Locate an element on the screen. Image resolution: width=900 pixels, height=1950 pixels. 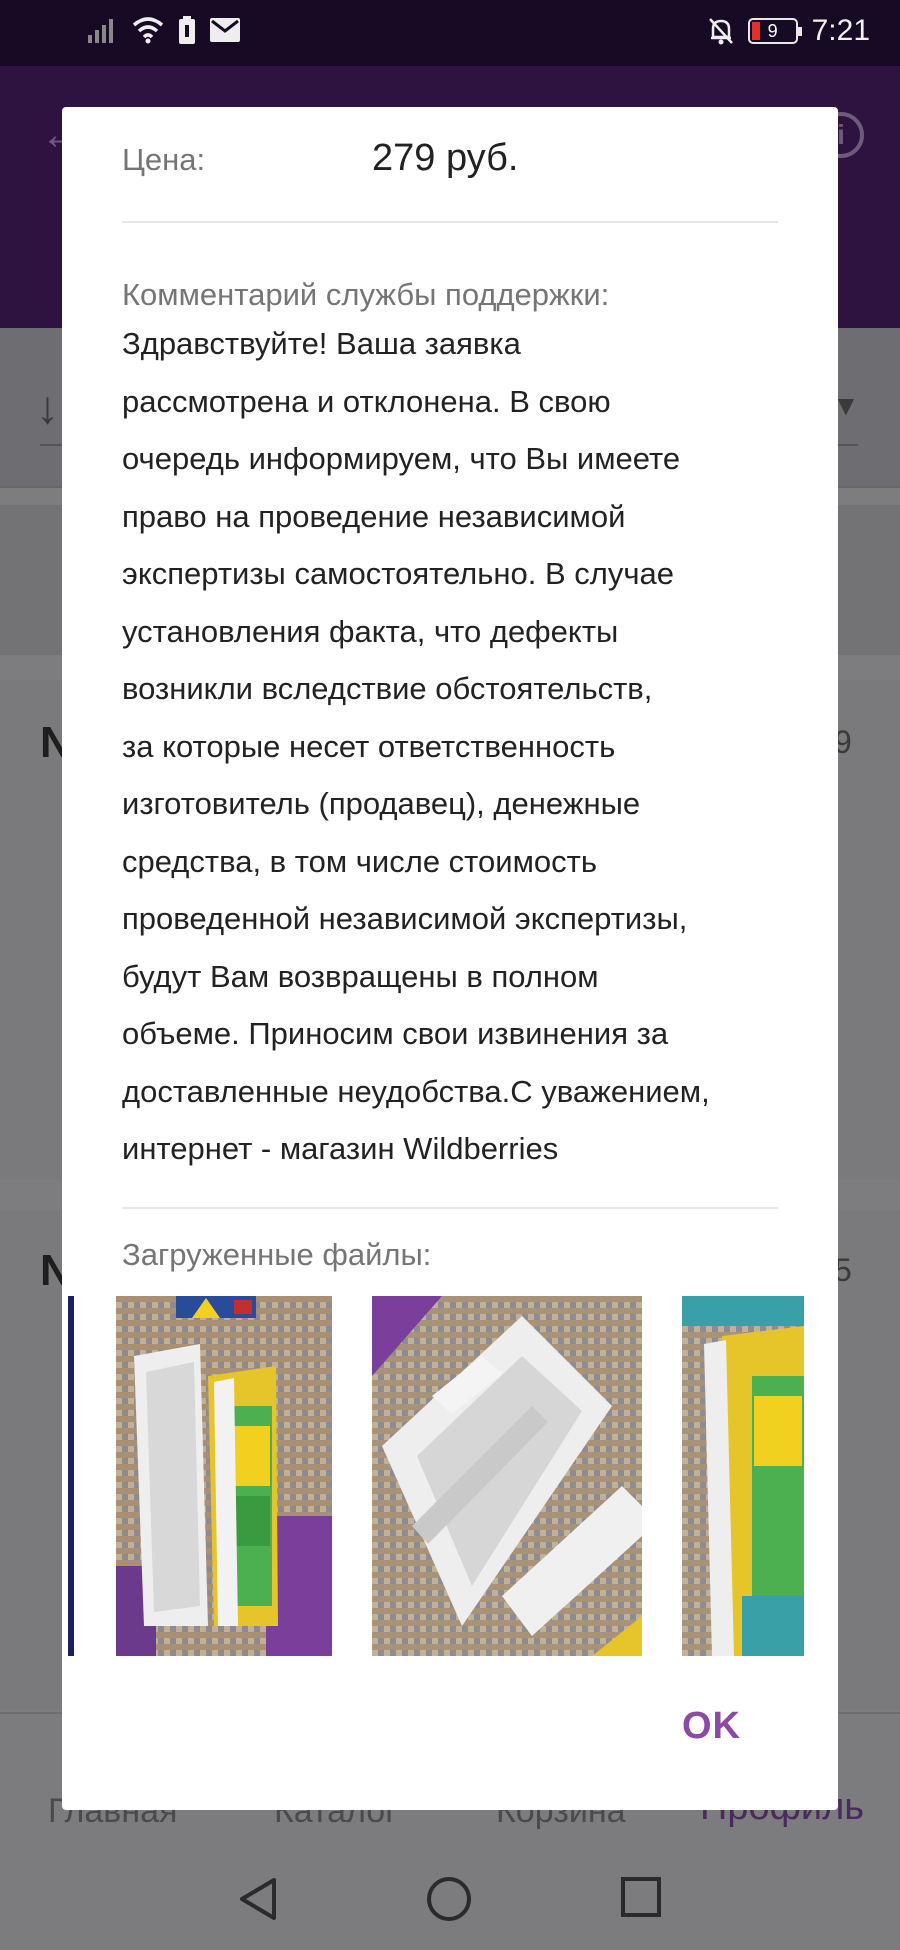
price-row: Цена: 279 руб. is located at coordinates (320, 158).